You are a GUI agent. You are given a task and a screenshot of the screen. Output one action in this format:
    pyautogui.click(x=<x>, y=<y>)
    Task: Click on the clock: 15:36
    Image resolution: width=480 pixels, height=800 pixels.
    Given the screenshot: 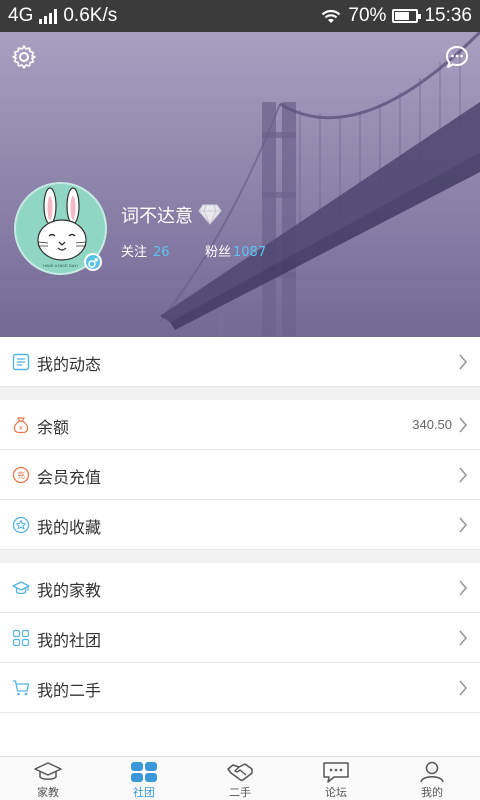 What is the action you would take?
    pyautogui.click(x=448, y=15)
    